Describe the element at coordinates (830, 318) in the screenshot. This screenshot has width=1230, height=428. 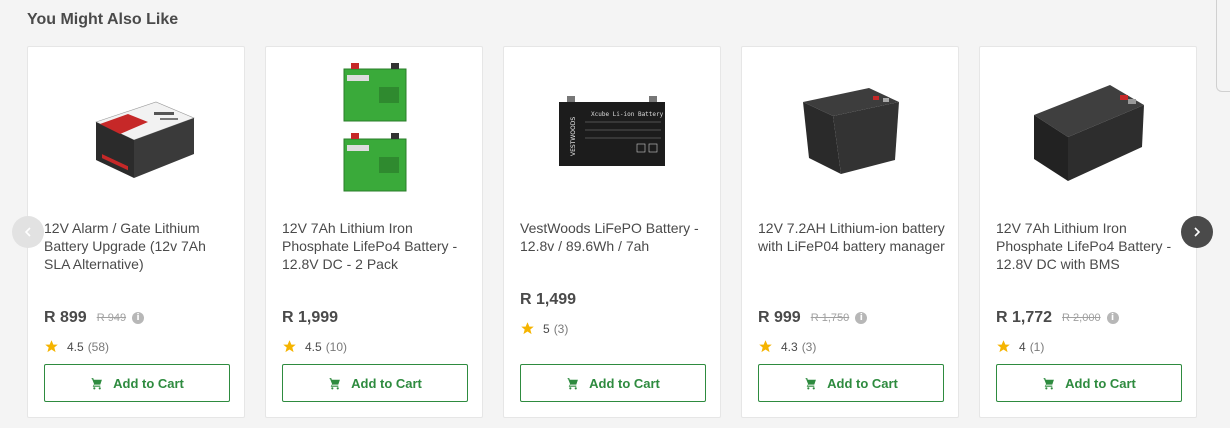
I see `old-price: R 1,750` at that location.